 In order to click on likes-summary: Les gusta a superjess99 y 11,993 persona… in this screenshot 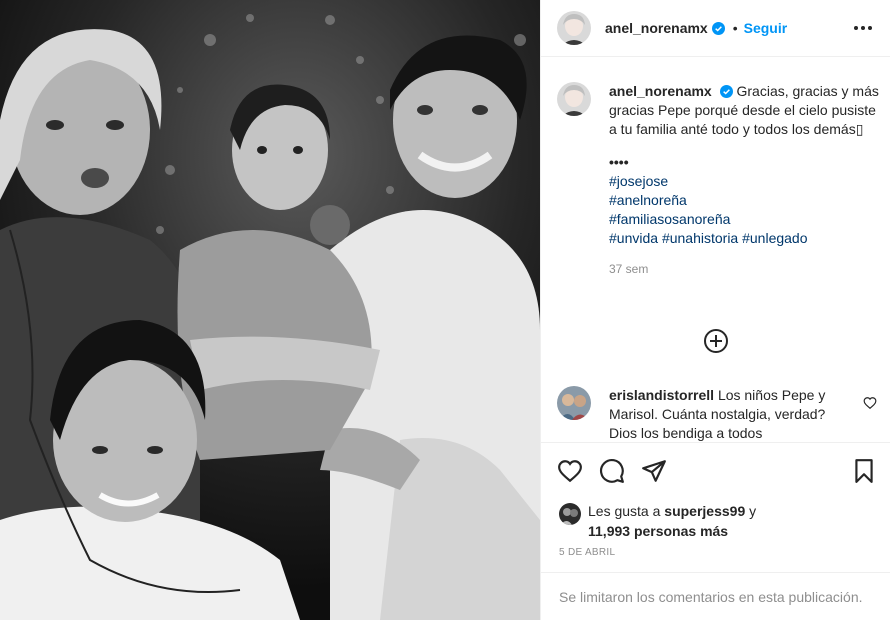, I will do `click(657, 521)`.